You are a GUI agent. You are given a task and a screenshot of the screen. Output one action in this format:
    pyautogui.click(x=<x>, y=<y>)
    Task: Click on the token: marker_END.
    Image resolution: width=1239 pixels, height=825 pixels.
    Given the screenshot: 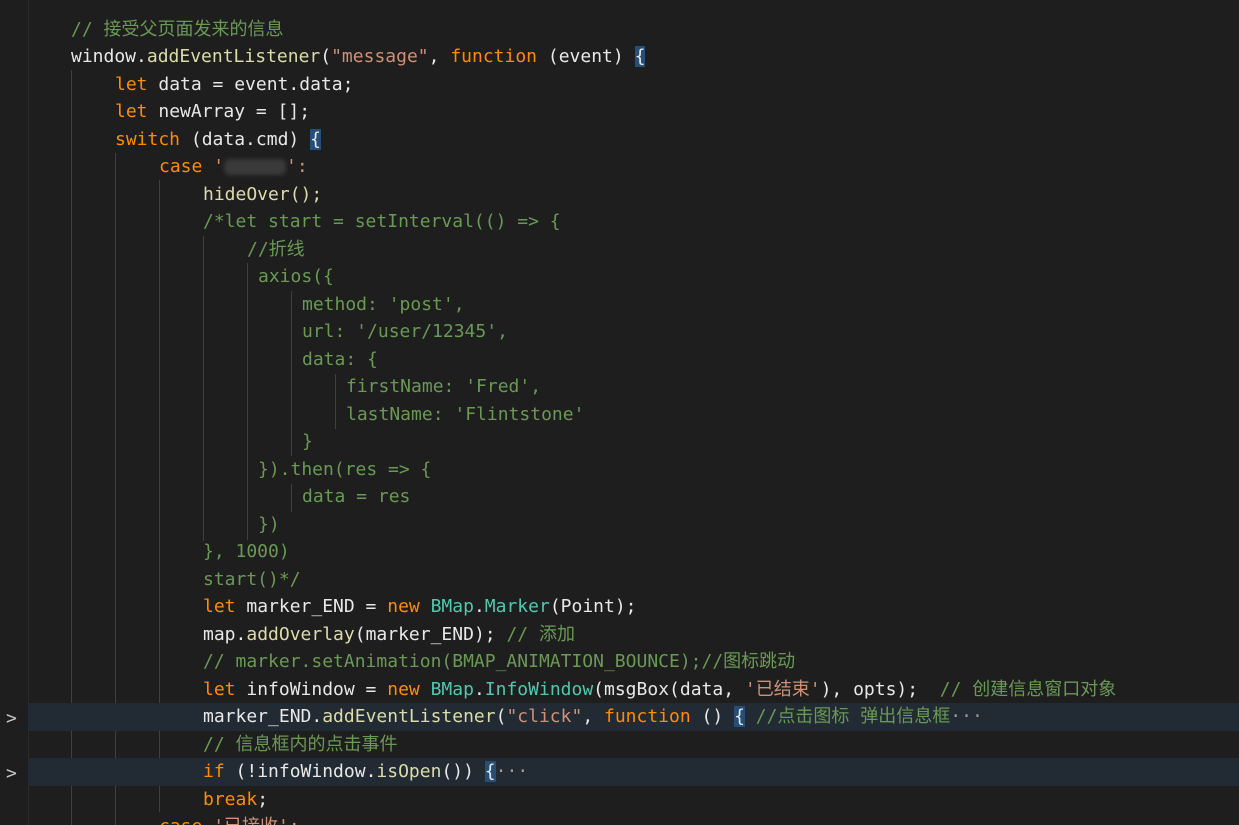 What is the action you would take?
    pyautogui.click(x=263, y=716)
    